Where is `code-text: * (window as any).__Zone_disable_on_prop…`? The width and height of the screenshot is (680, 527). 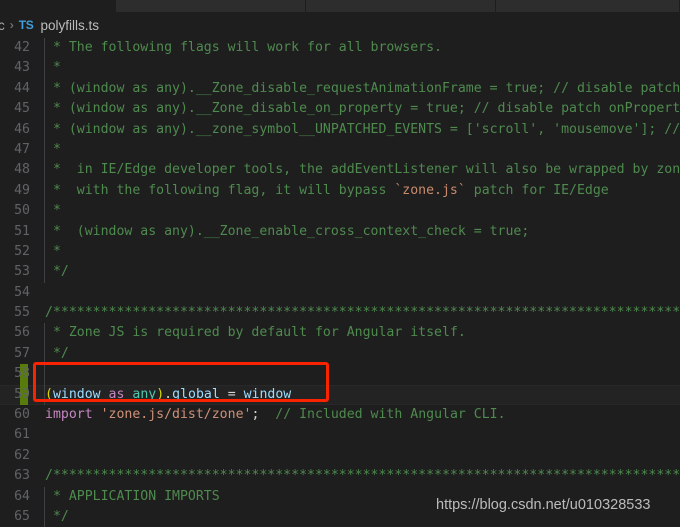 code-text: * (window as any).__Zone_disable_on_prop… is located at coordinates (362, 109).